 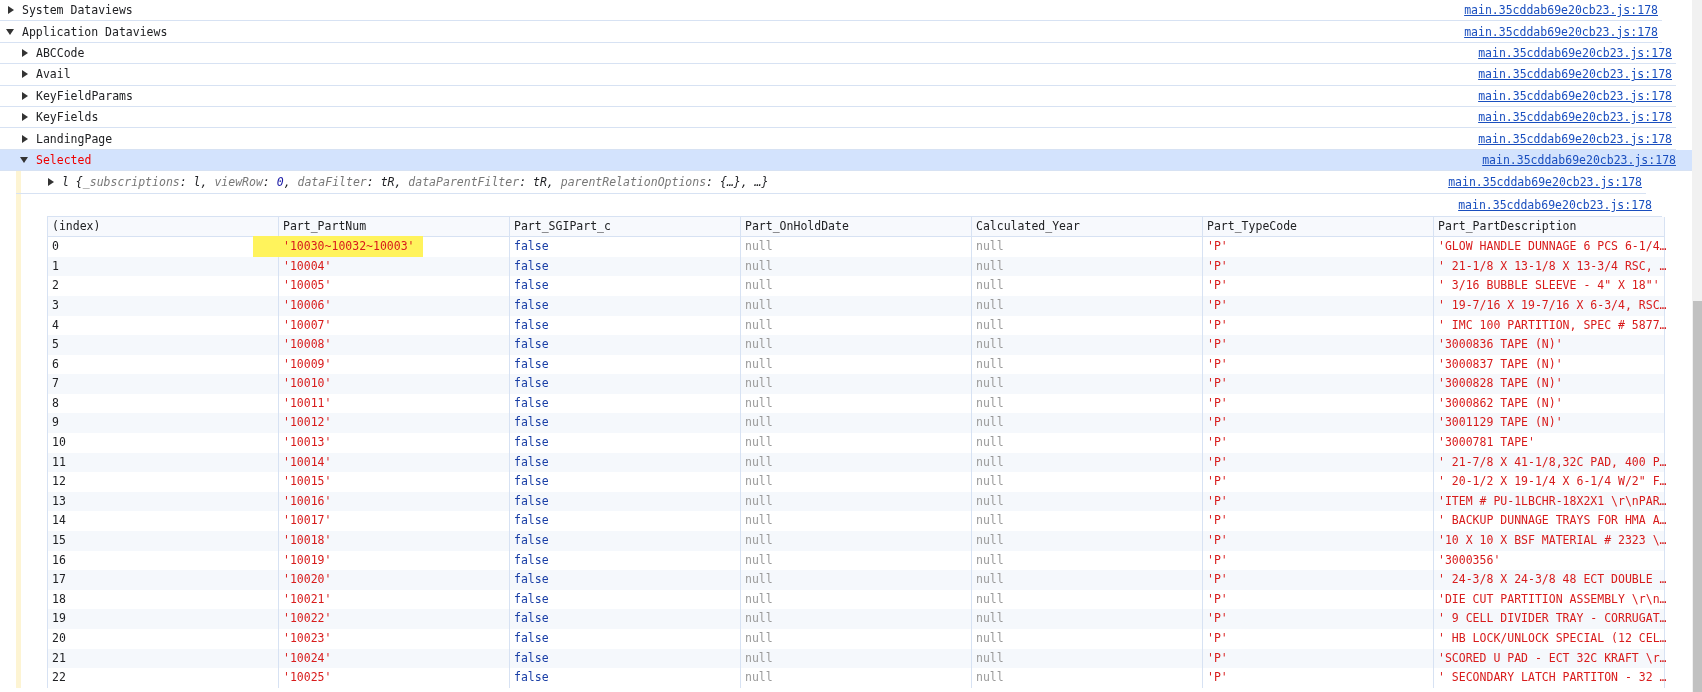 What do you see at coordinates (394, 305) in the screenshot?
I see `table-cell: '10006'` at bounding box center [394, 305].